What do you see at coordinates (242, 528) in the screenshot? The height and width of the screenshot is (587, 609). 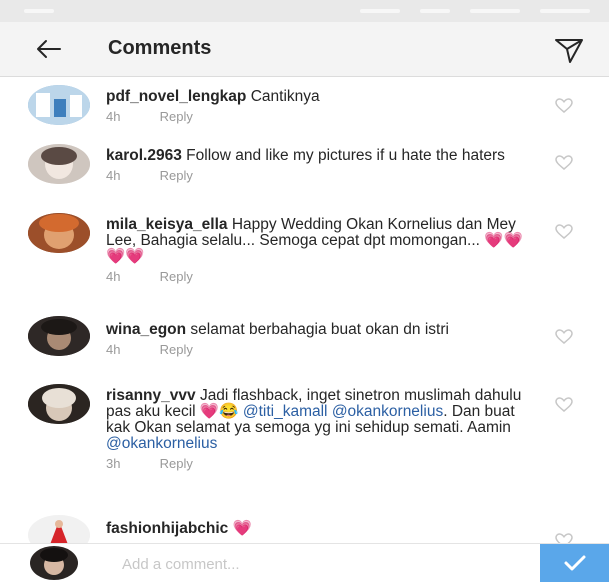 I see `comment-emoji: 💗` at bounding box center [242, 528].